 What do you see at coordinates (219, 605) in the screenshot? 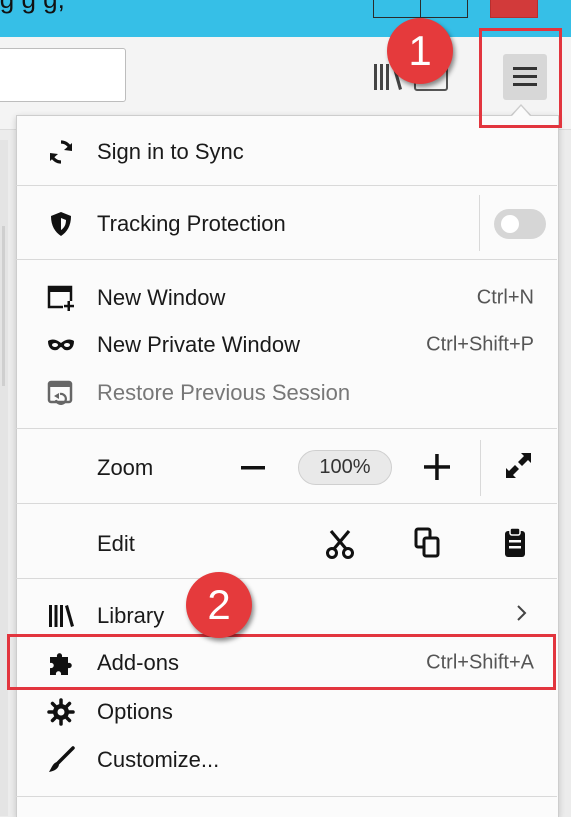
I see `step-2-badge: 2` at bounding box center [219, 605].